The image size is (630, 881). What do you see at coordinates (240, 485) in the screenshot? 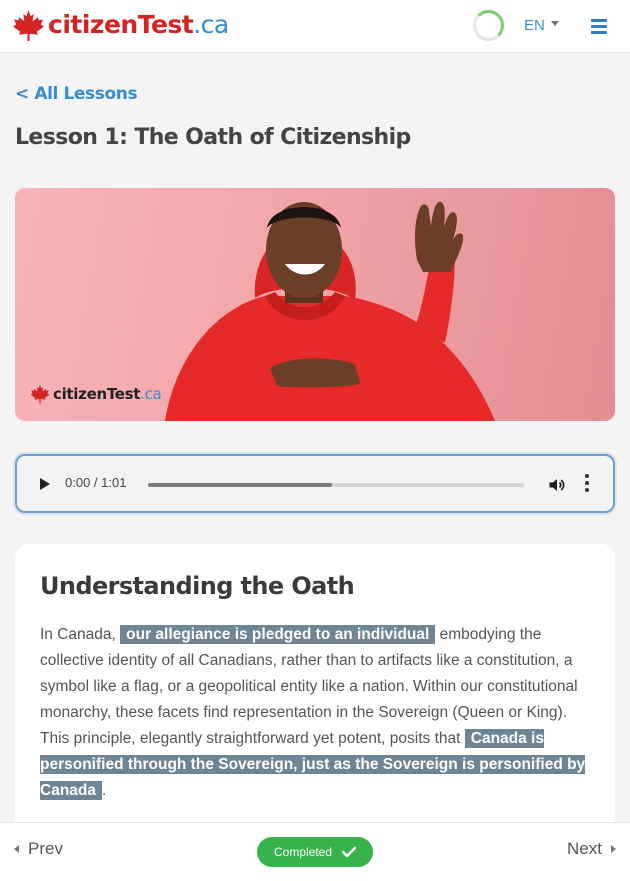
I see `audio-progress-fill` at bounding box center [240, 485].